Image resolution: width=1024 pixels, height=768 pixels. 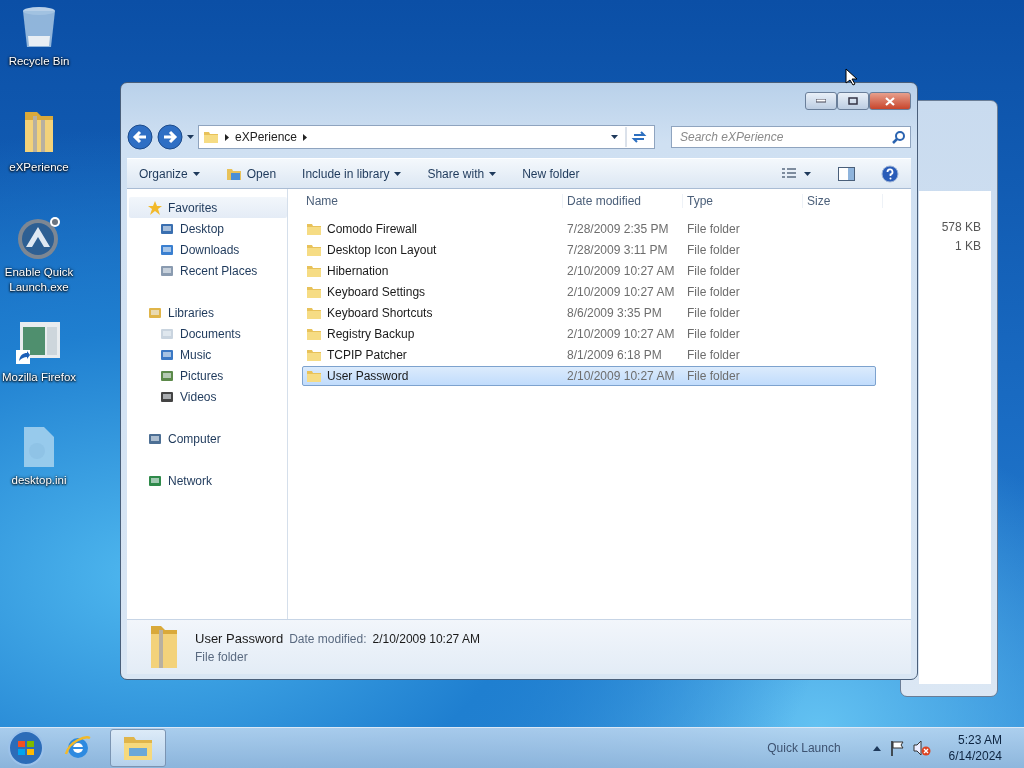 What do you see at coordinates (208, 375) in the screenshot?
I see `nav-item: Pictures` at bounding box center [208, 375].